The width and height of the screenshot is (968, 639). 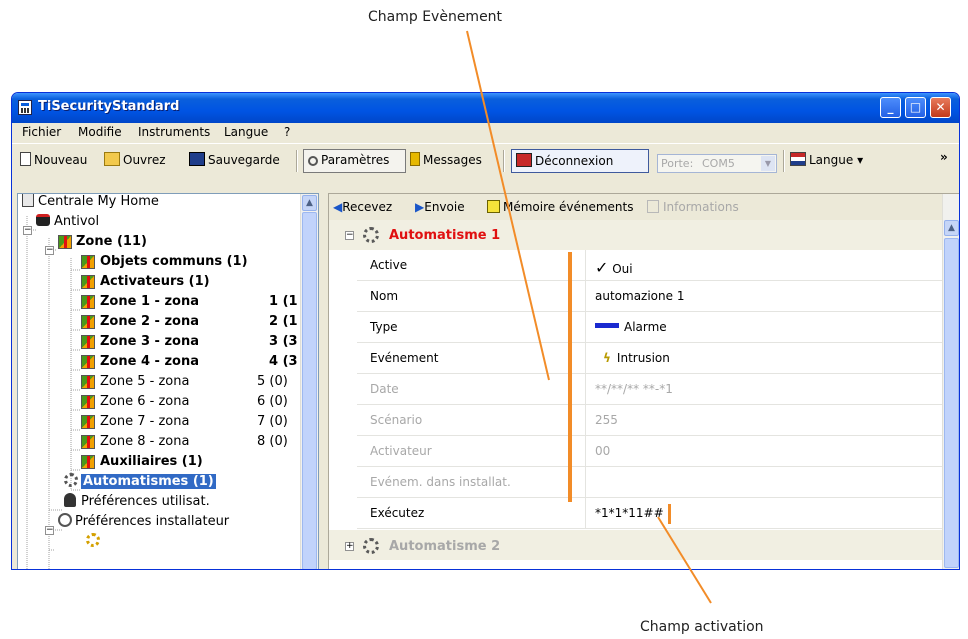 I want to click on properties-scrollbar: ▲, so click(x=950, y=381).